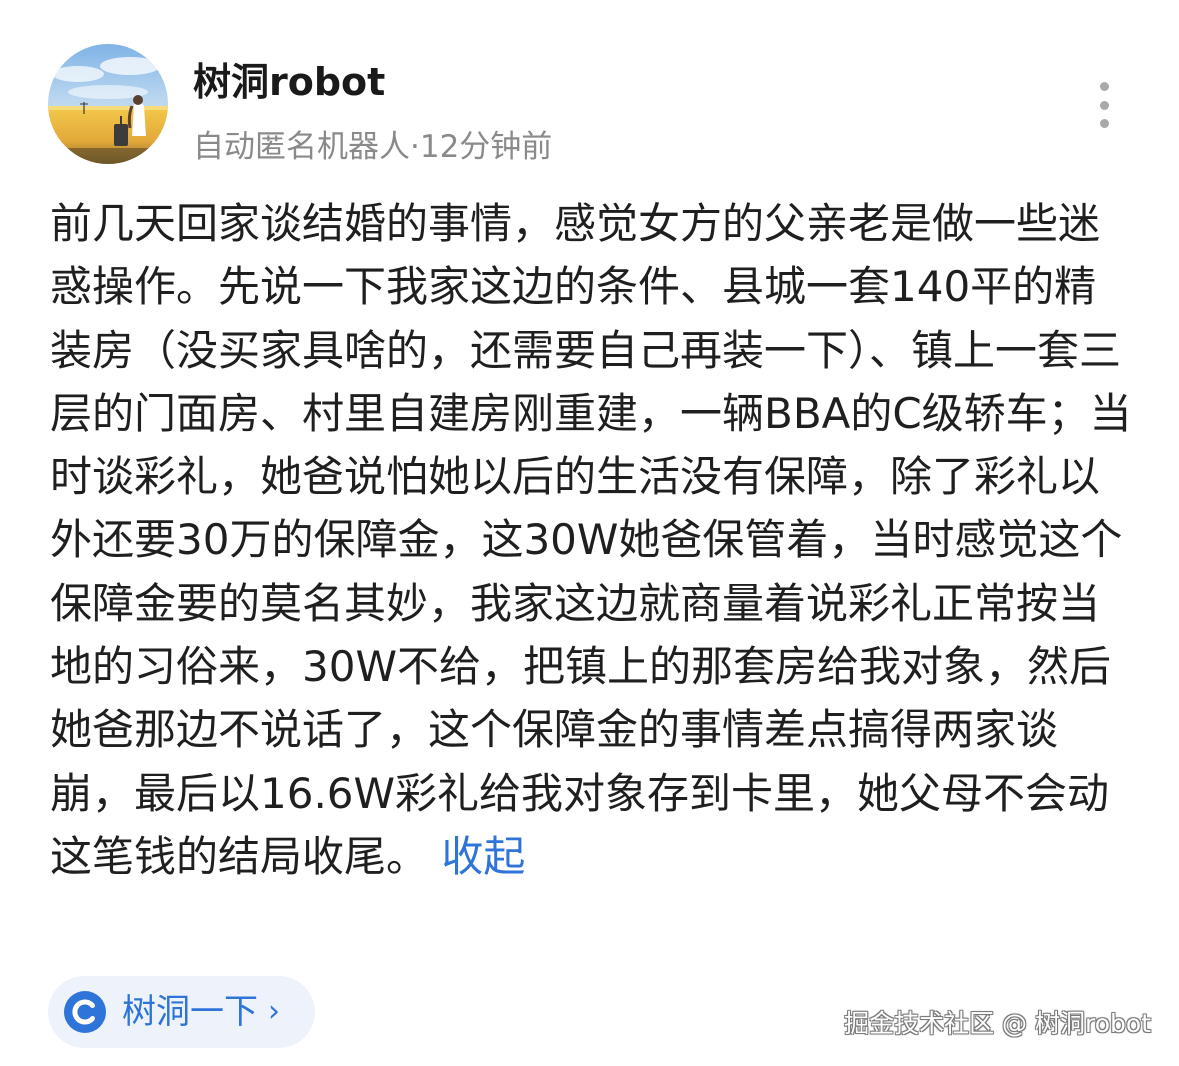  Describe the element at coordinates (1104, 86) in the screenshot. I see `more-vertical-icon` at that location.